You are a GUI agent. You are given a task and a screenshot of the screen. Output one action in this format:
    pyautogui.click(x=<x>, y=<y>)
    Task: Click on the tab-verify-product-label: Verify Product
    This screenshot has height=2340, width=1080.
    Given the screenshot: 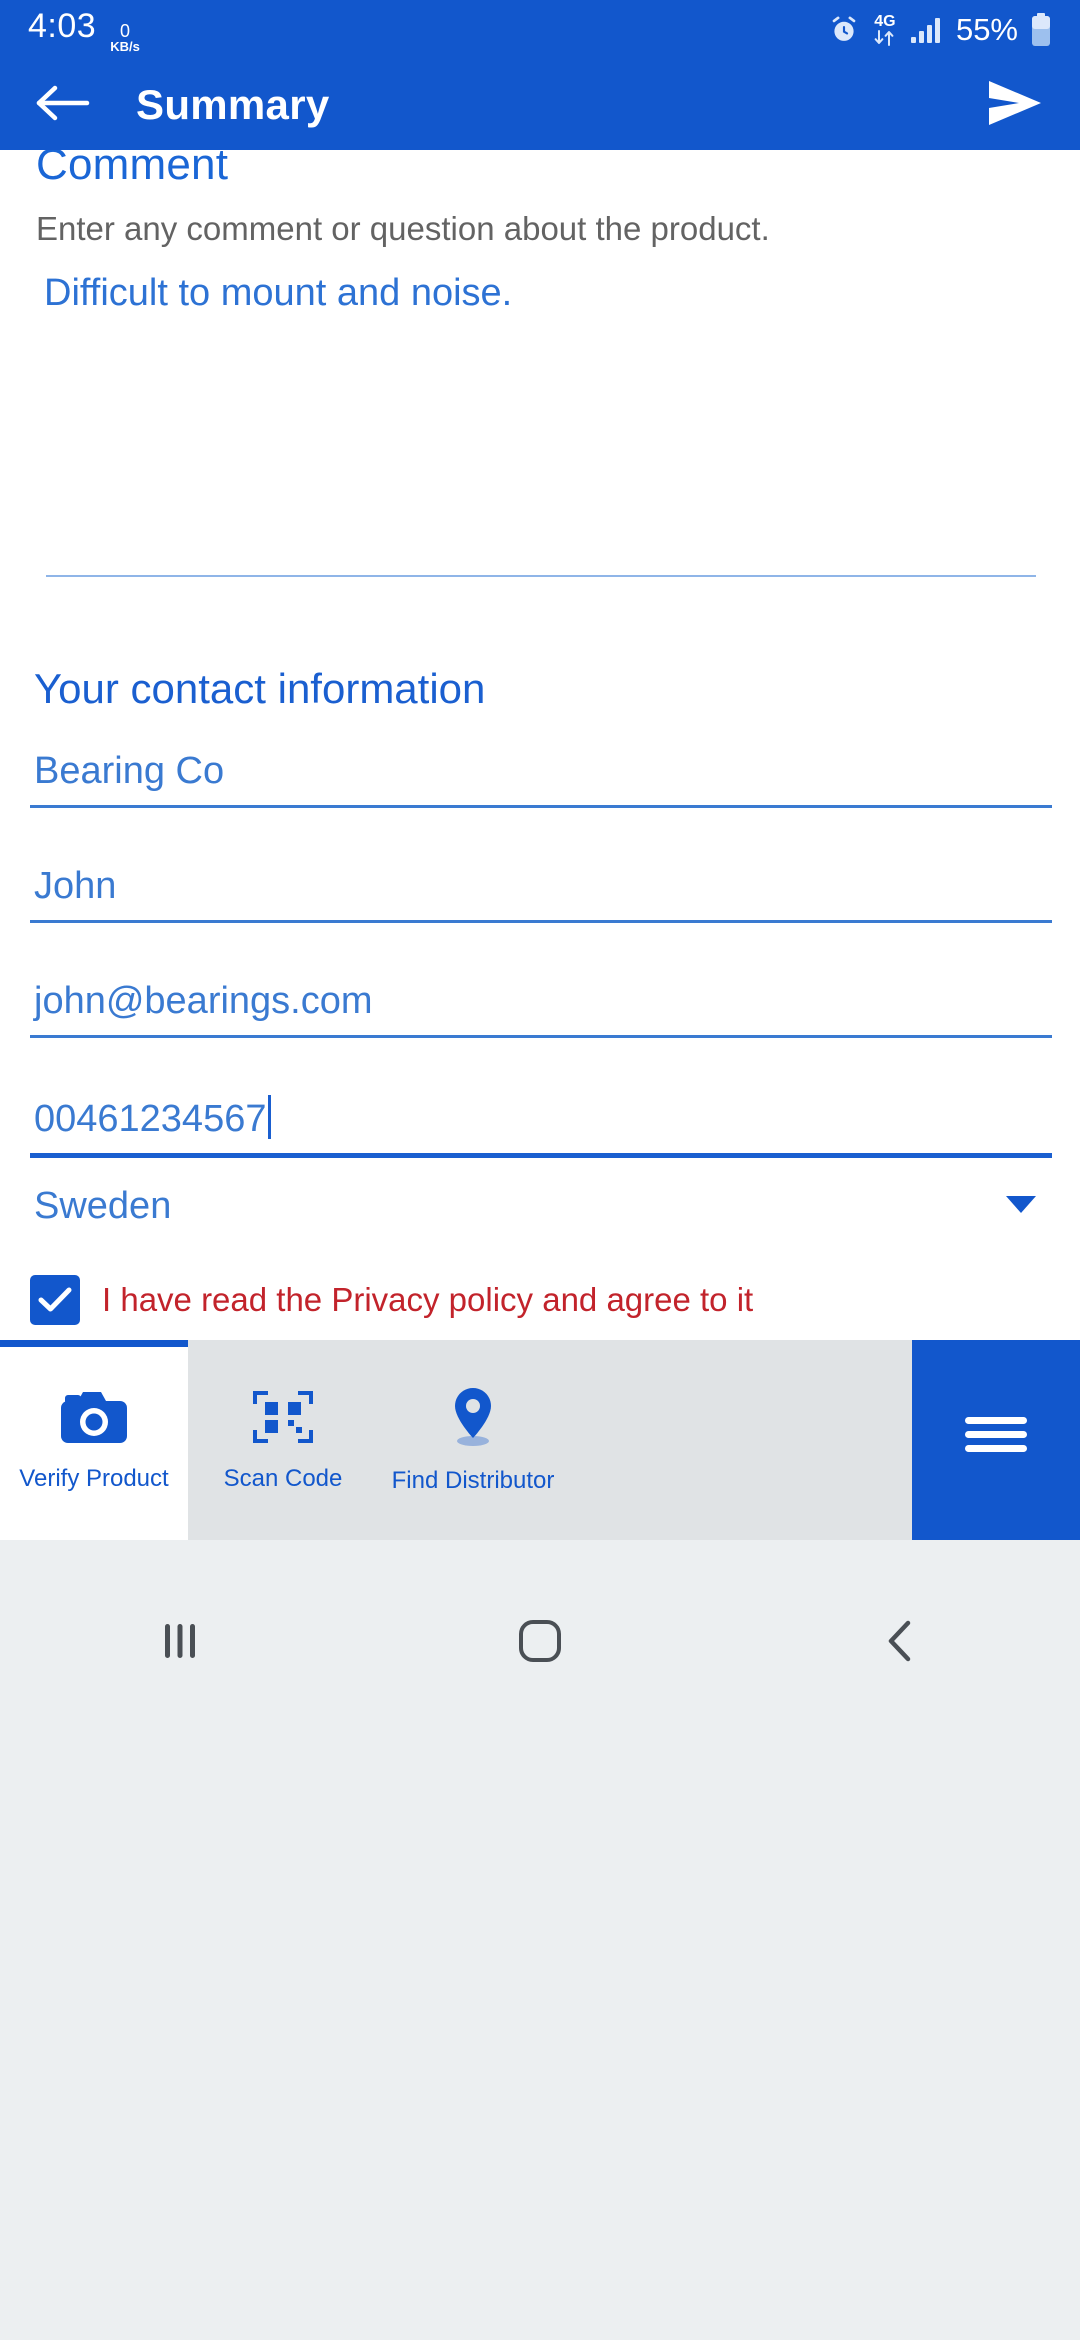 What is the action you would take?
    pyautogui.click(x=94, y=1478)
    